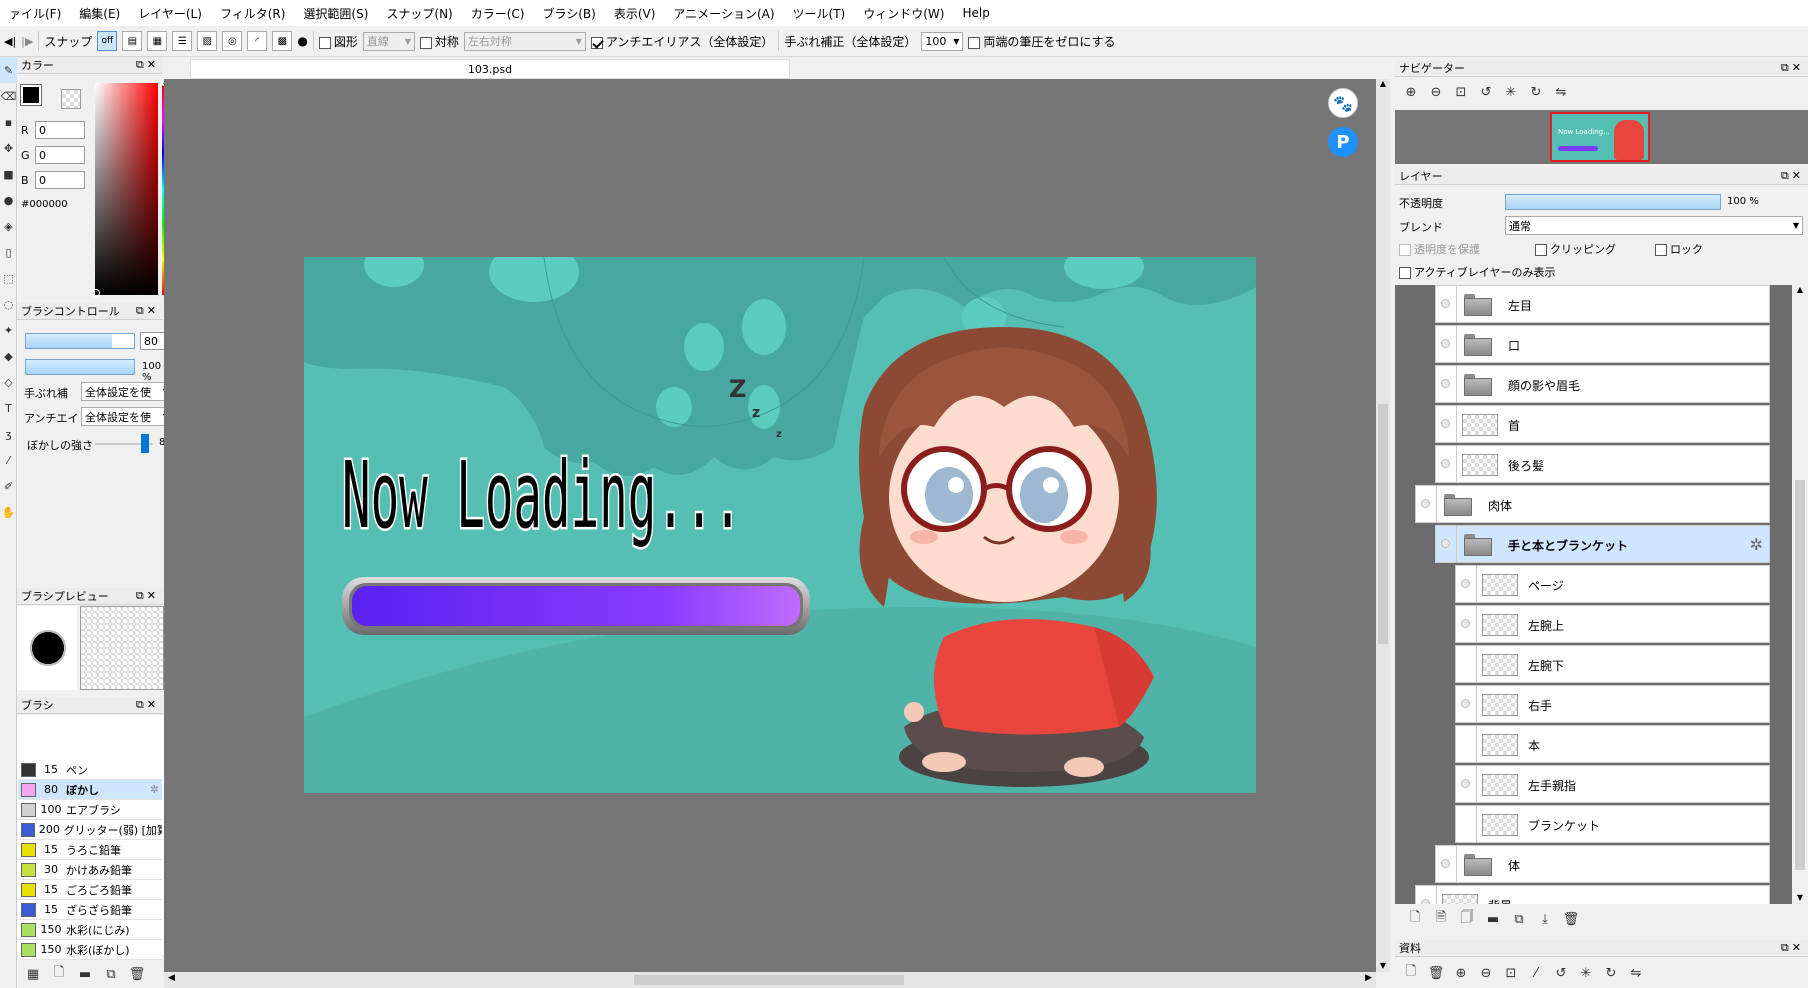 Image resolution: width=1808 pixels, height=988 pixels. Describe the element at coordinates (8, 174) in the screenshot. I see `fill-rect-tool-icon: ■` at that location.